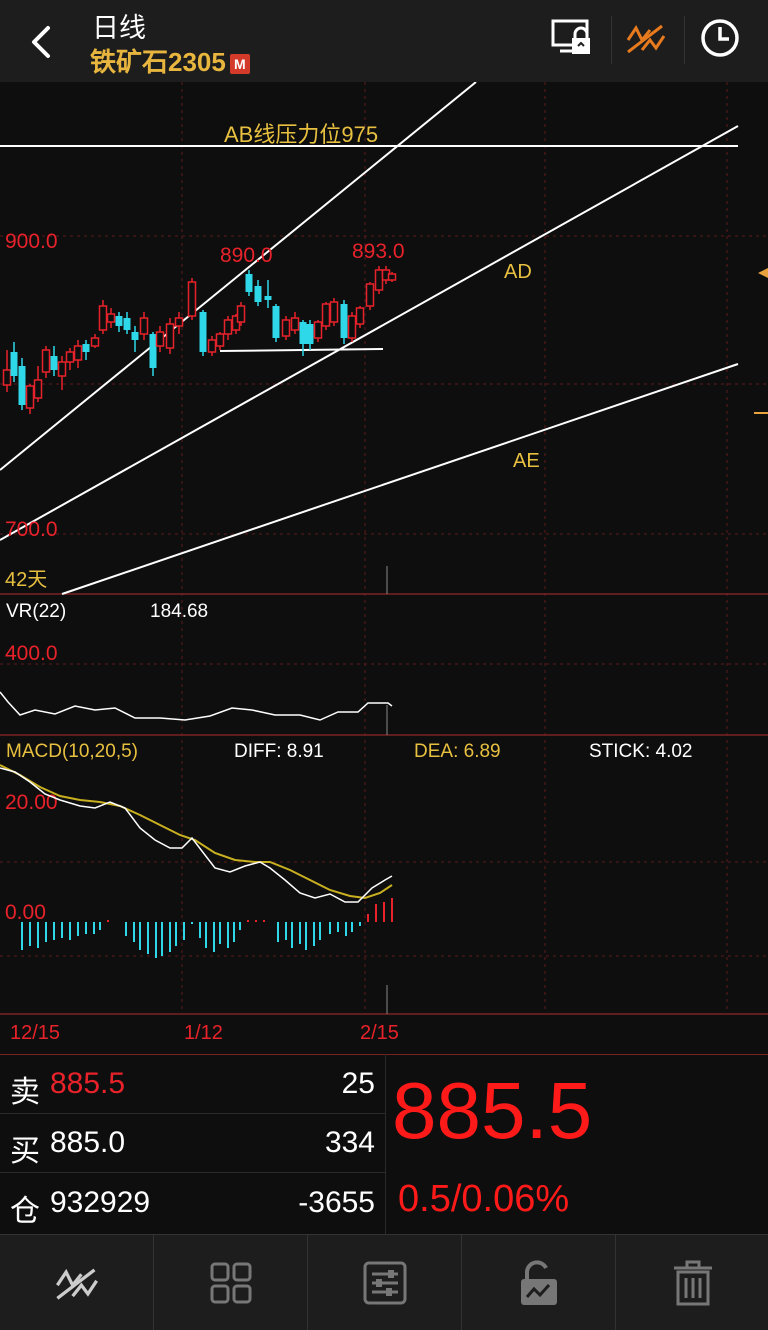 This screenshot has height=1330, width=768. What do you see at coordinates (25, 1151) in the screenshot?
I see `buy-label: 买` at bounding box center [25, 1151].